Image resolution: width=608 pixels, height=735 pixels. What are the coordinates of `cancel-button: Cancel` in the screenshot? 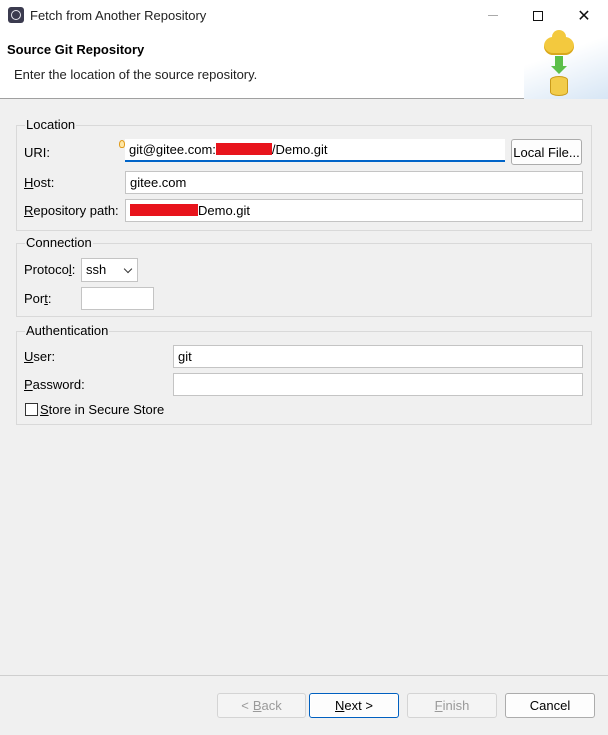 It's located at (550, 705).